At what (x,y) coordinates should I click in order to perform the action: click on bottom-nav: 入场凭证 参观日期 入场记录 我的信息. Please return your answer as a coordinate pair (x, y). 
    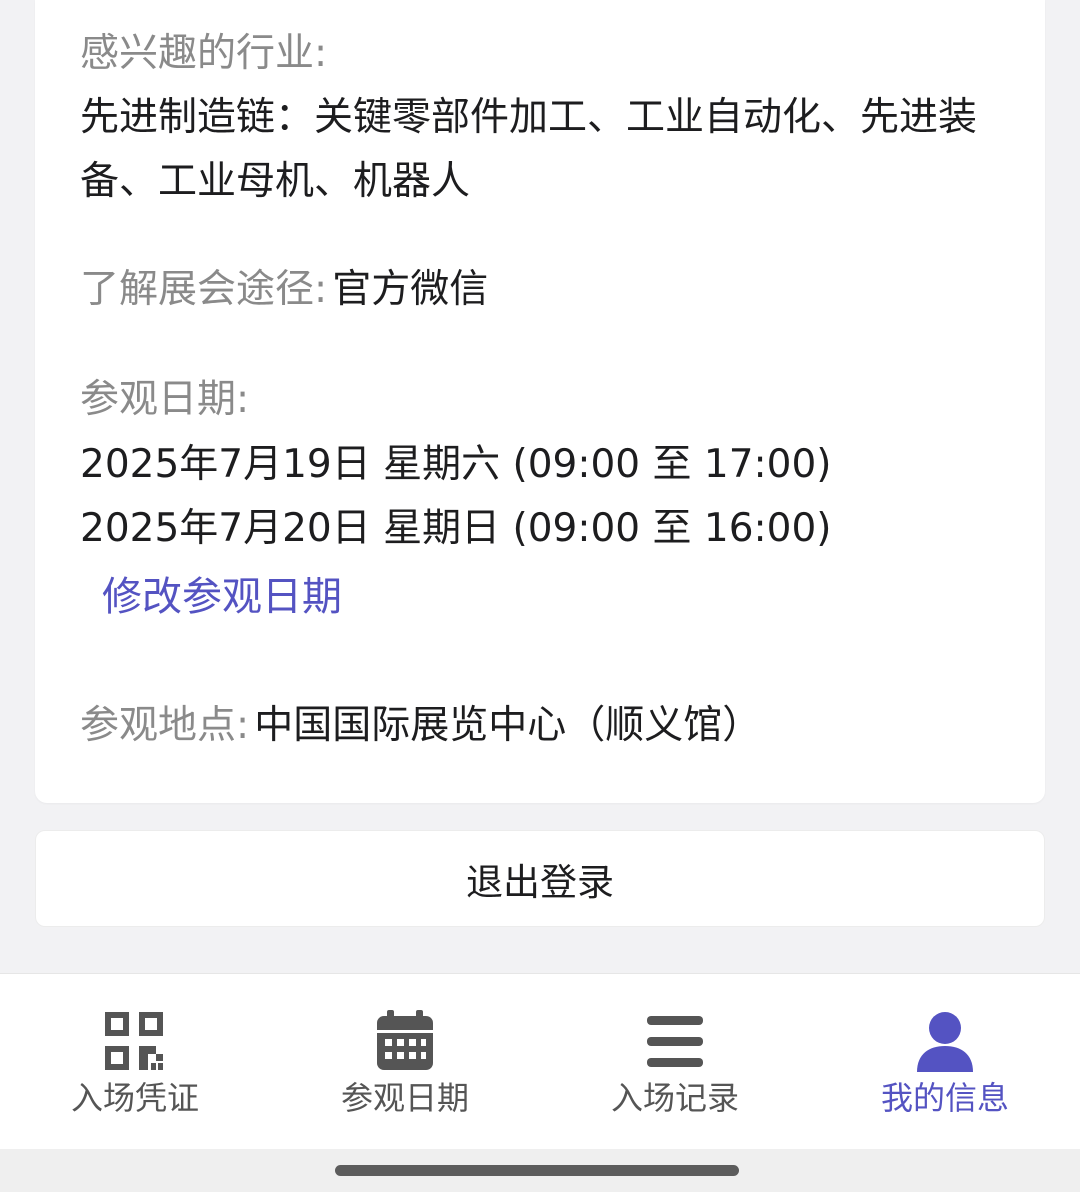
    Looking at the image, I should click on (540, 1061).